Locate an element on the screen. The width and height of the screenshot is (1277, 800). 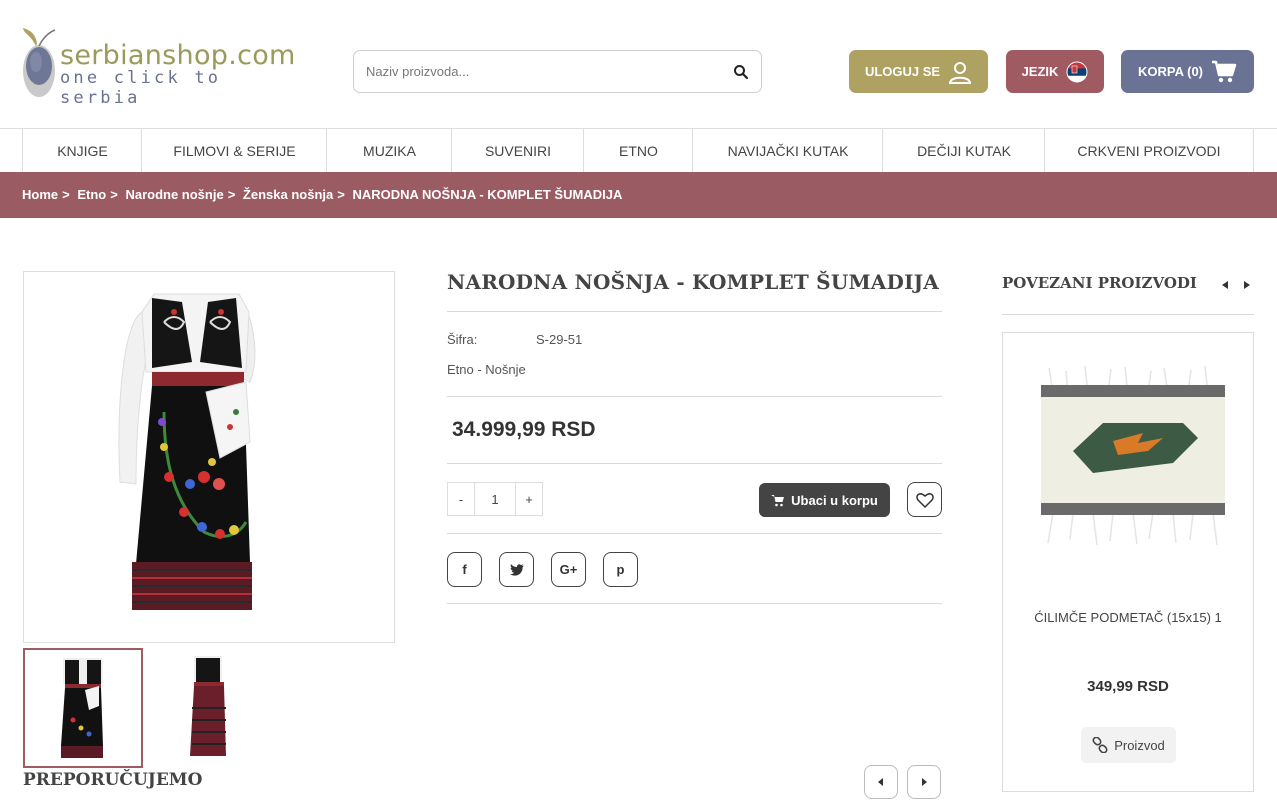
login-button: ULOGUJ SE is located at coordinates (918, 71).